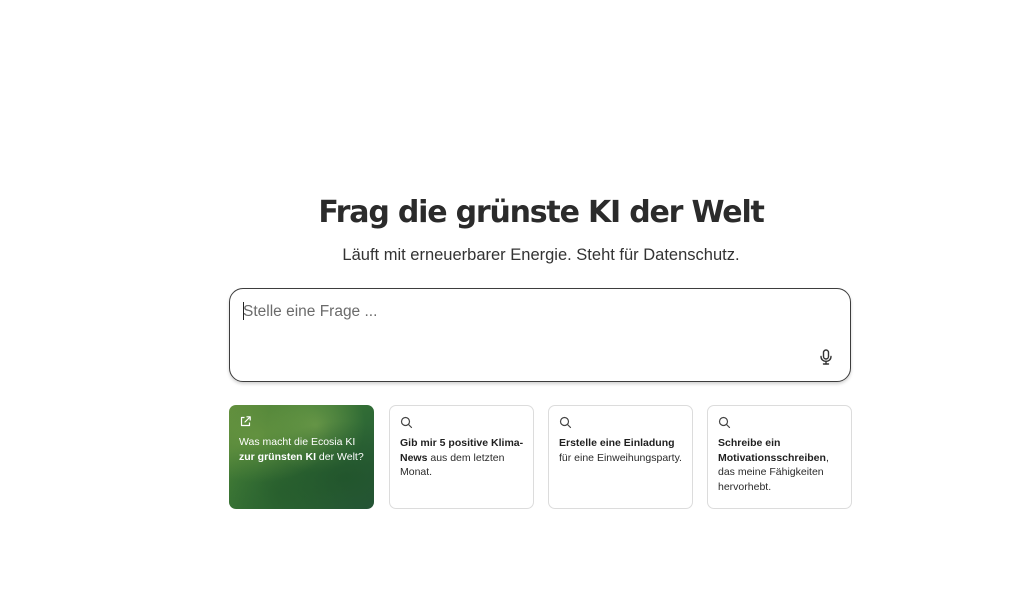  What do you see at coordinates (523, 312) in the screenshot?
I see `search-input` at bounding box center [523, 312].